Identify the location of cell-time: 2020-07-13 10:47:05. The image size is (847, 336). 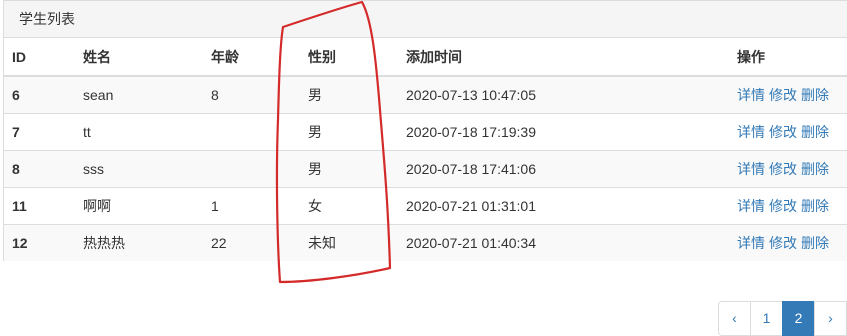
(563, 94).